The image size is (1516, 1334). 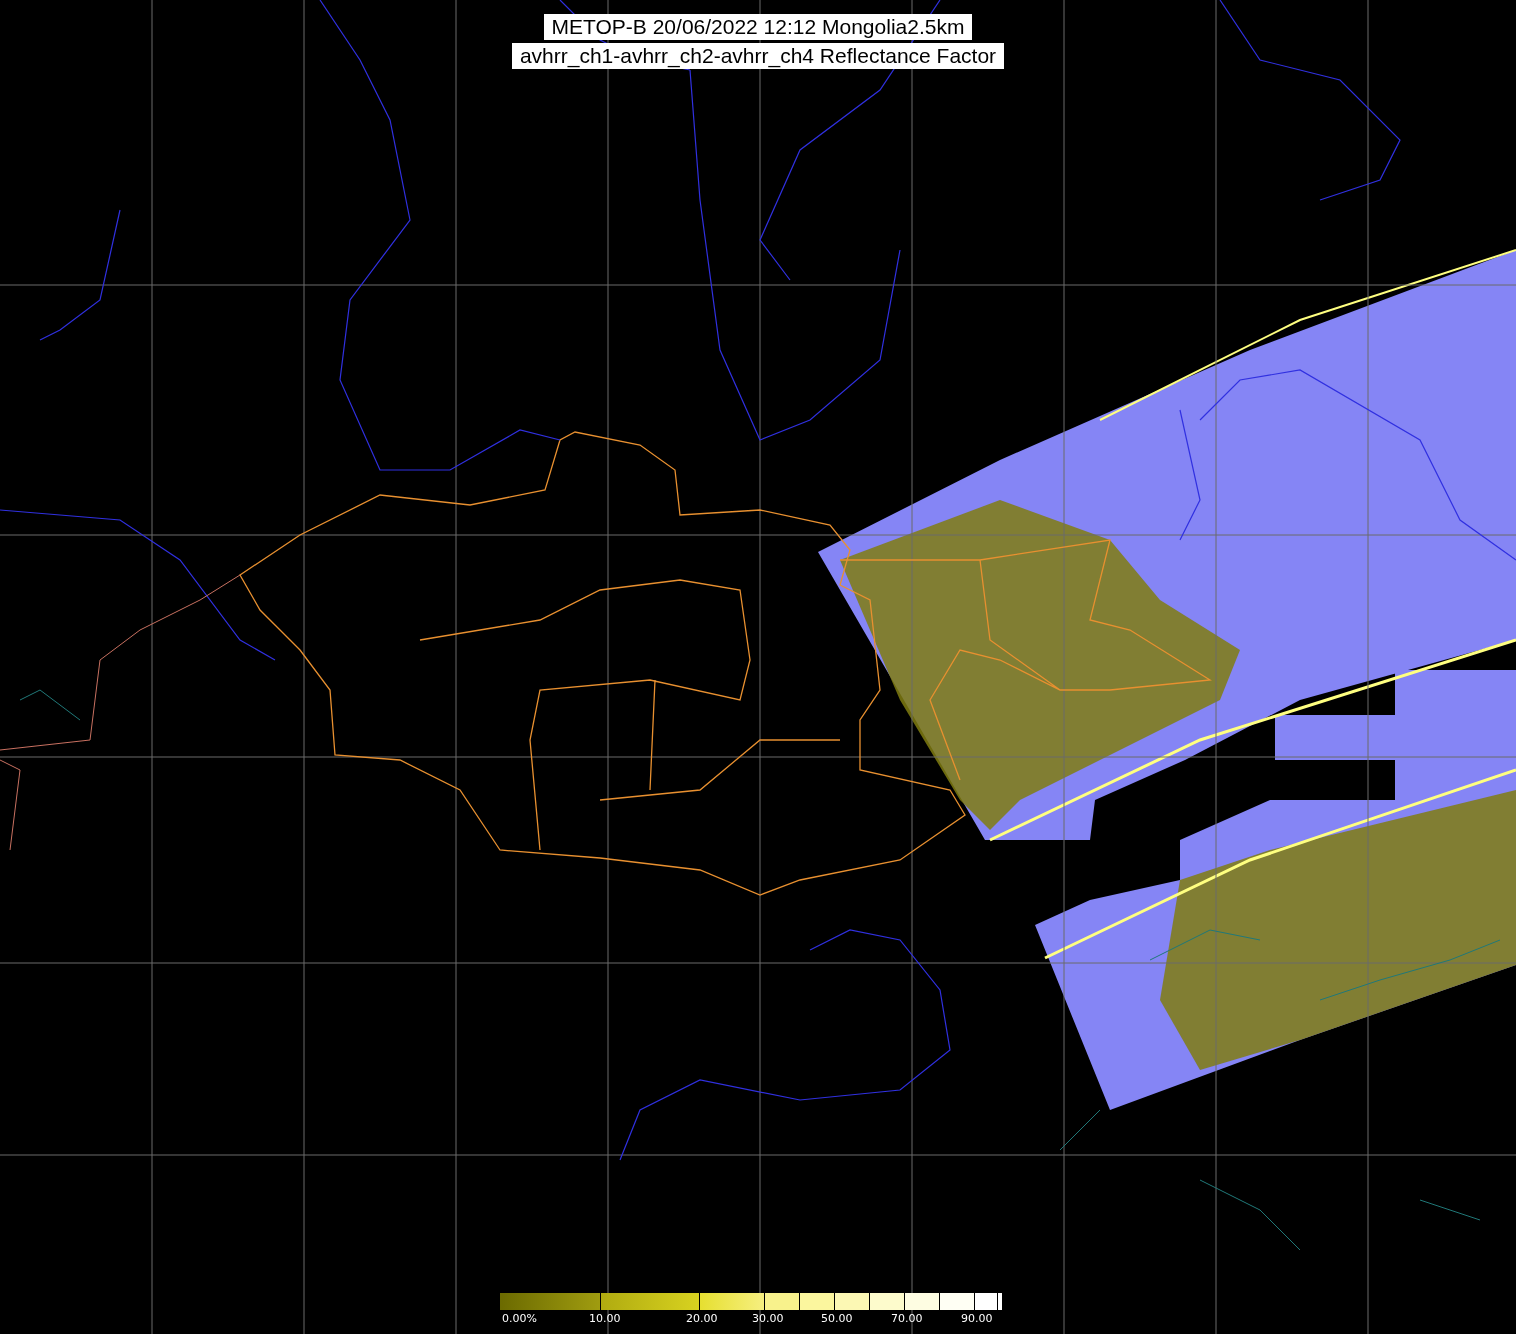 I want to click on scale-label: 70.00, so click(x=907, y=1318).